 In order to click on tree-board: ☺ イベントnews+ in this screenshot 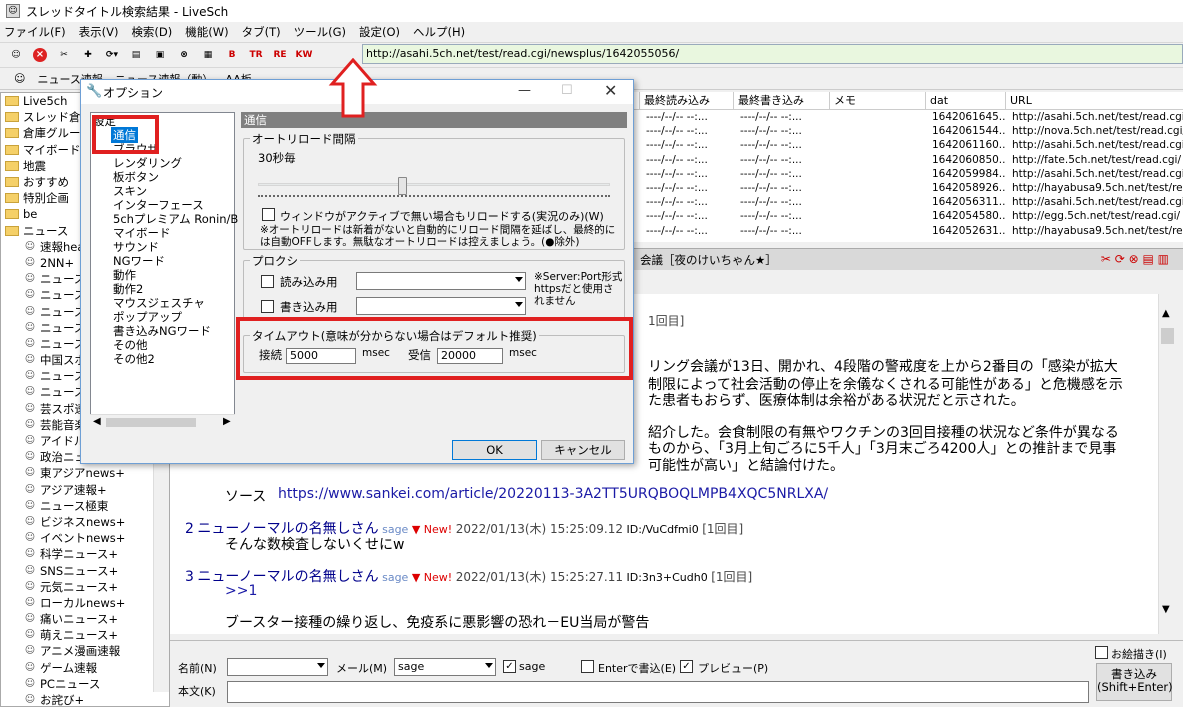, I will do `click(85, 538)`.